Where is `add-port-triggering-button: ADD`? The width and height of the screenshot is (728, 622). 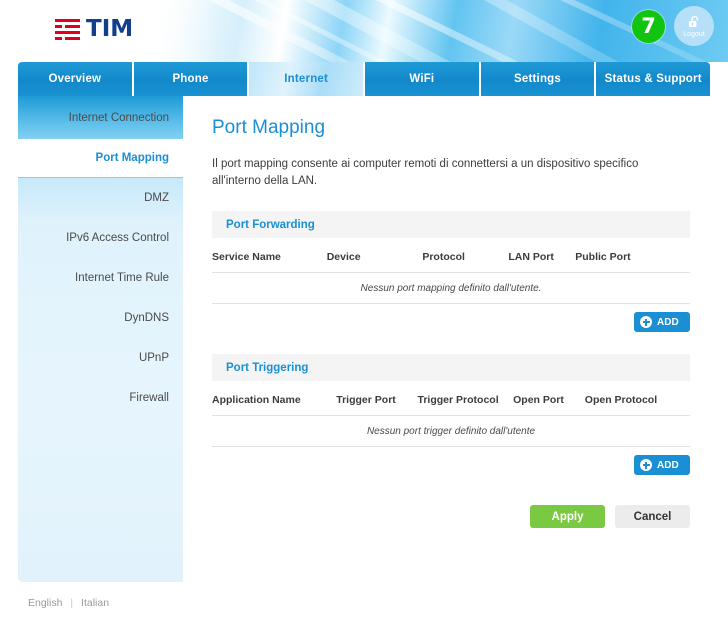
add-port-triggering-button: ADD is located at coordinates (662, 465).